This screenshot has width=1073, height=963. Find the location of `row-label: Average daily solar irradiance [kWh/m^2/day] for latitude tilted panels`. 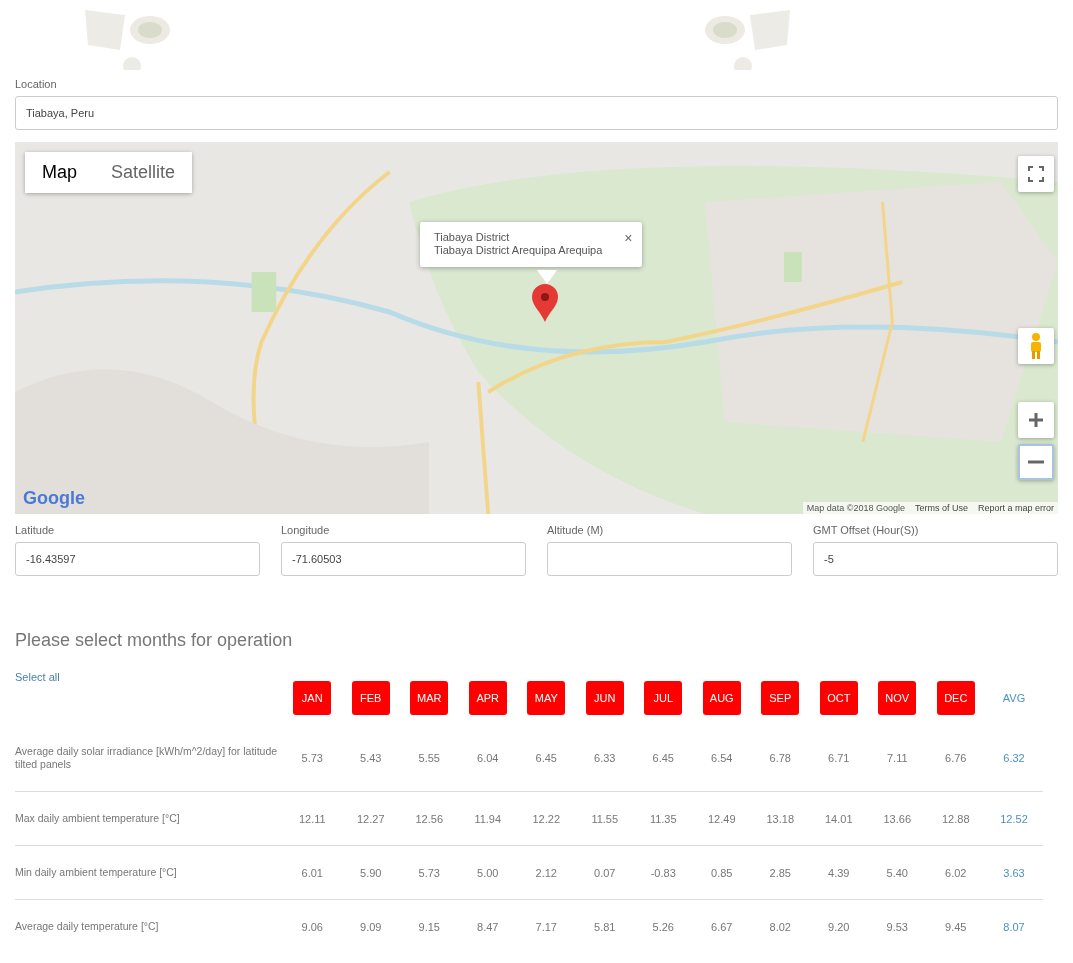

row-label: Average daily solar irradiance [kWh/m^2/day] for latitude tilted panels is located at coordinates (147, 758).